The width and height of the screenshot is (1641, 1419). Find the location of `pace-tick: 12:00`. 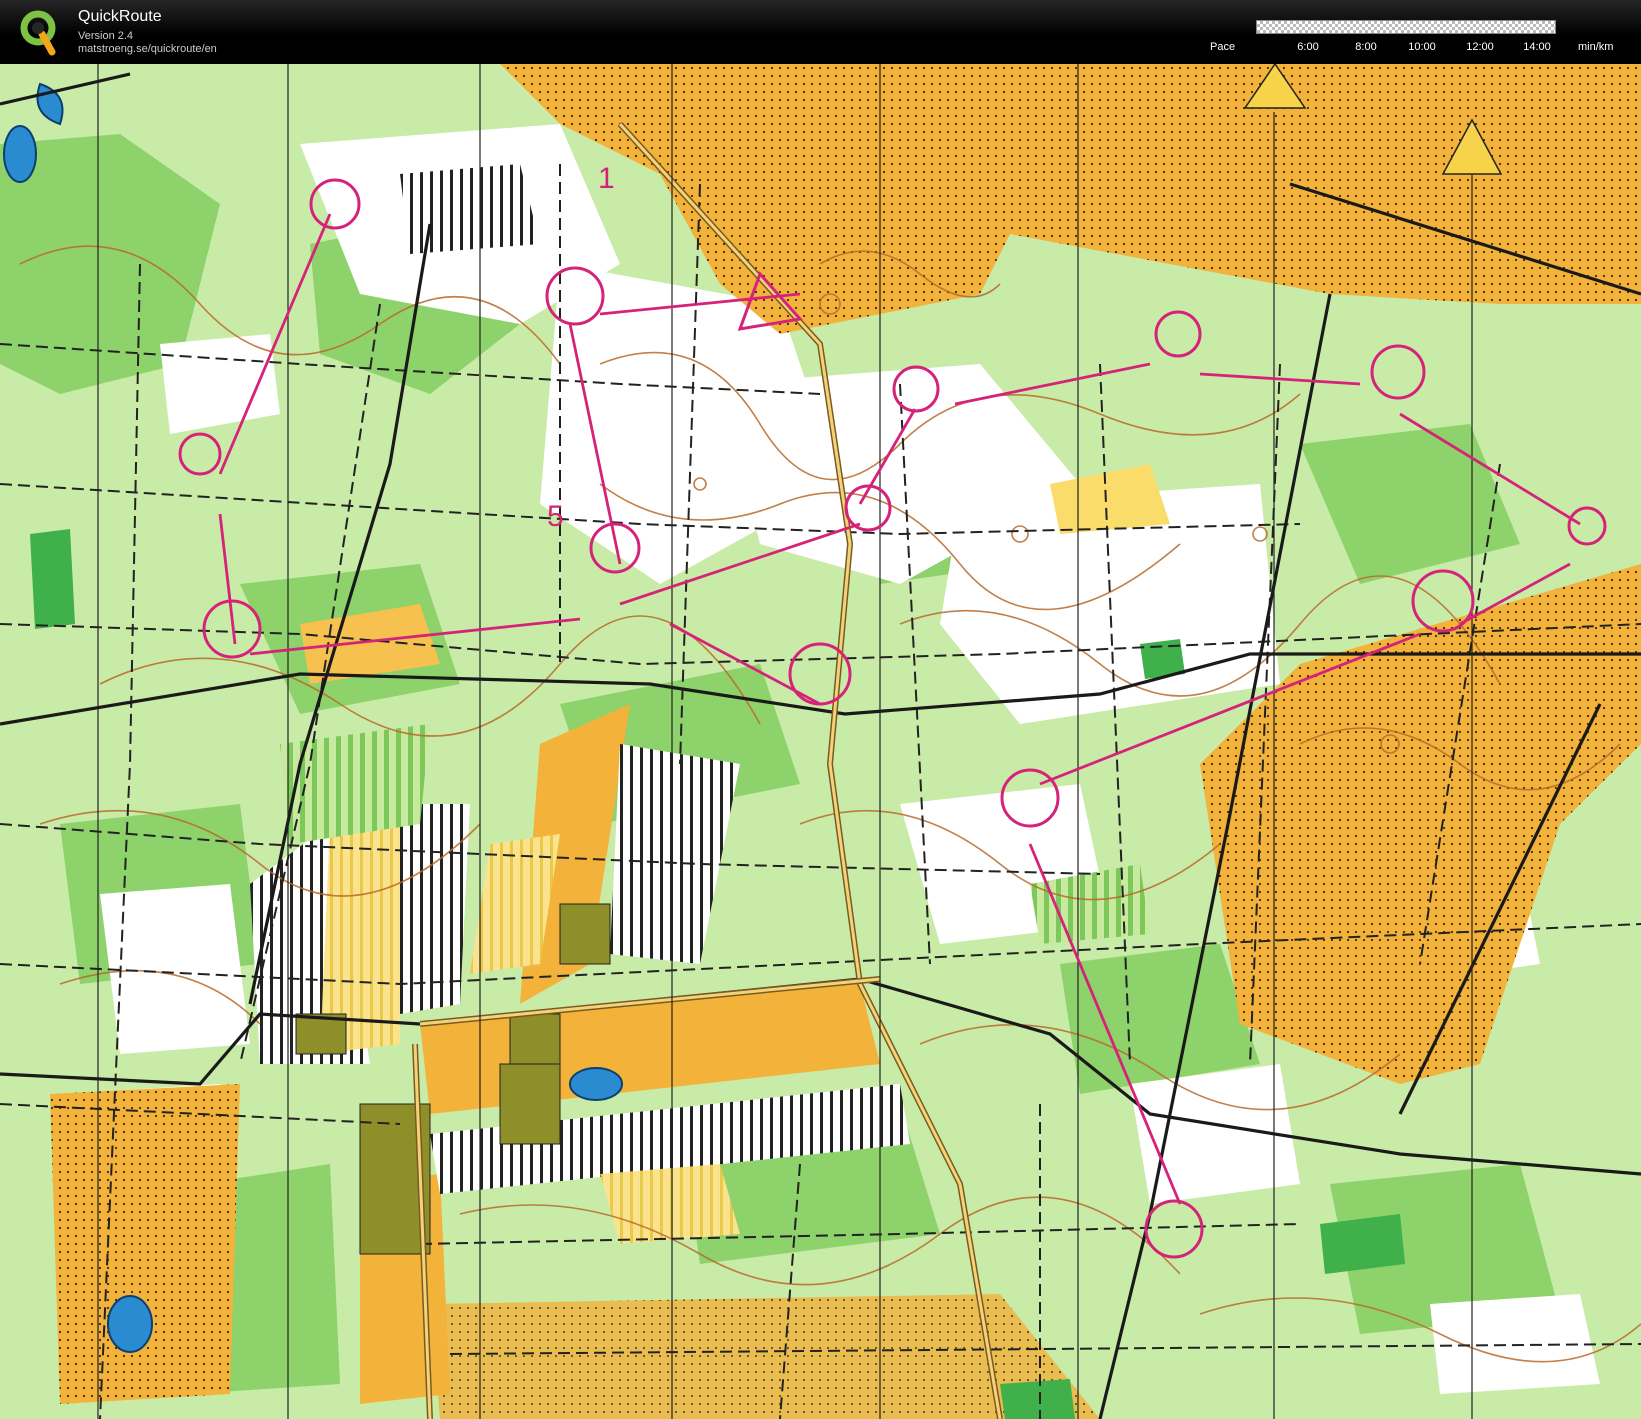

pace-tick: 12:00 is located at coordinates (1480, 47).